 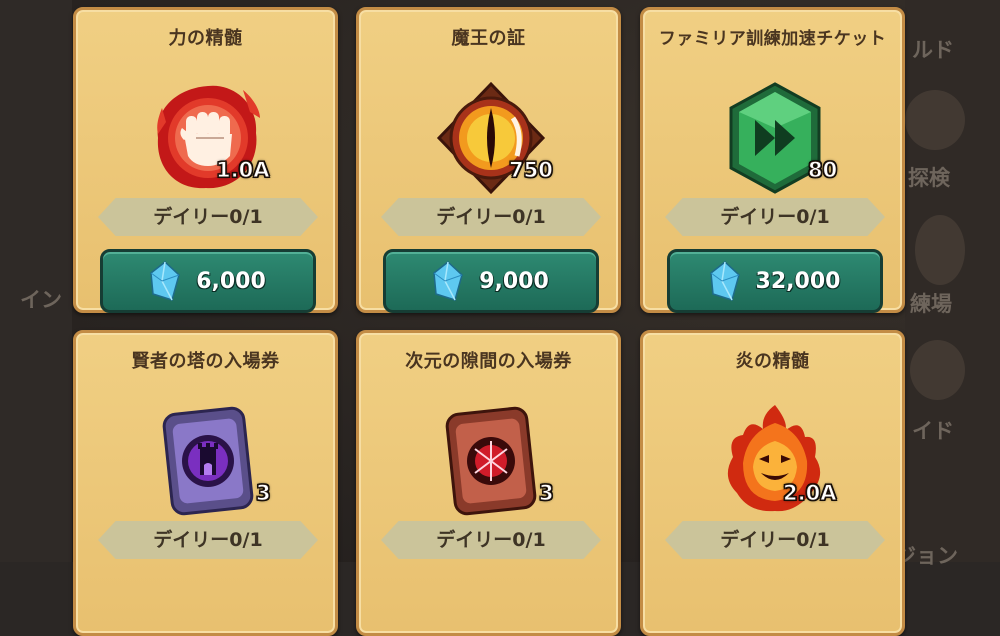 I want to click on background-menu-label: イン, so click(x=41, y=300).